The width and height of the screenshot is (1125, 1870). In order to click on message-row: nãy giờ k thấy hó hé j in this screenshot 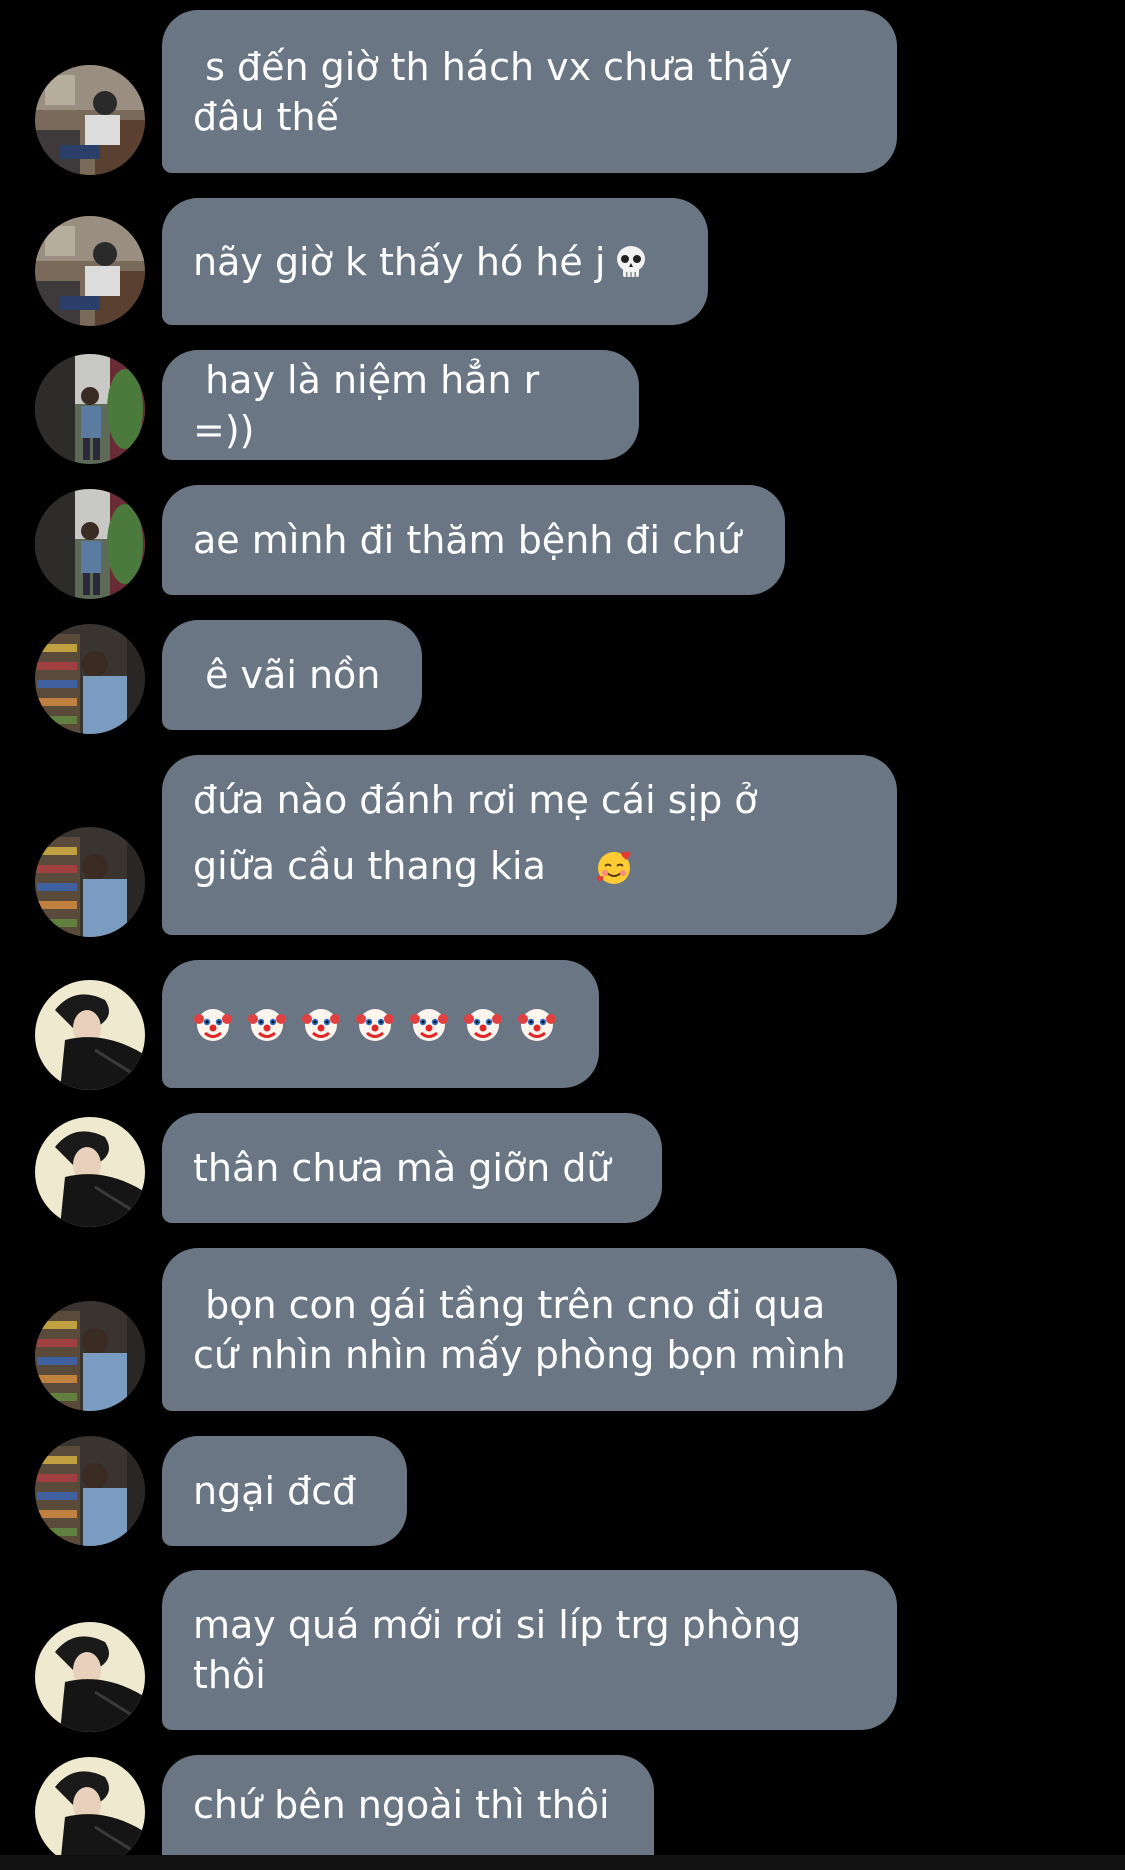, I will do `click(562, 262)`.